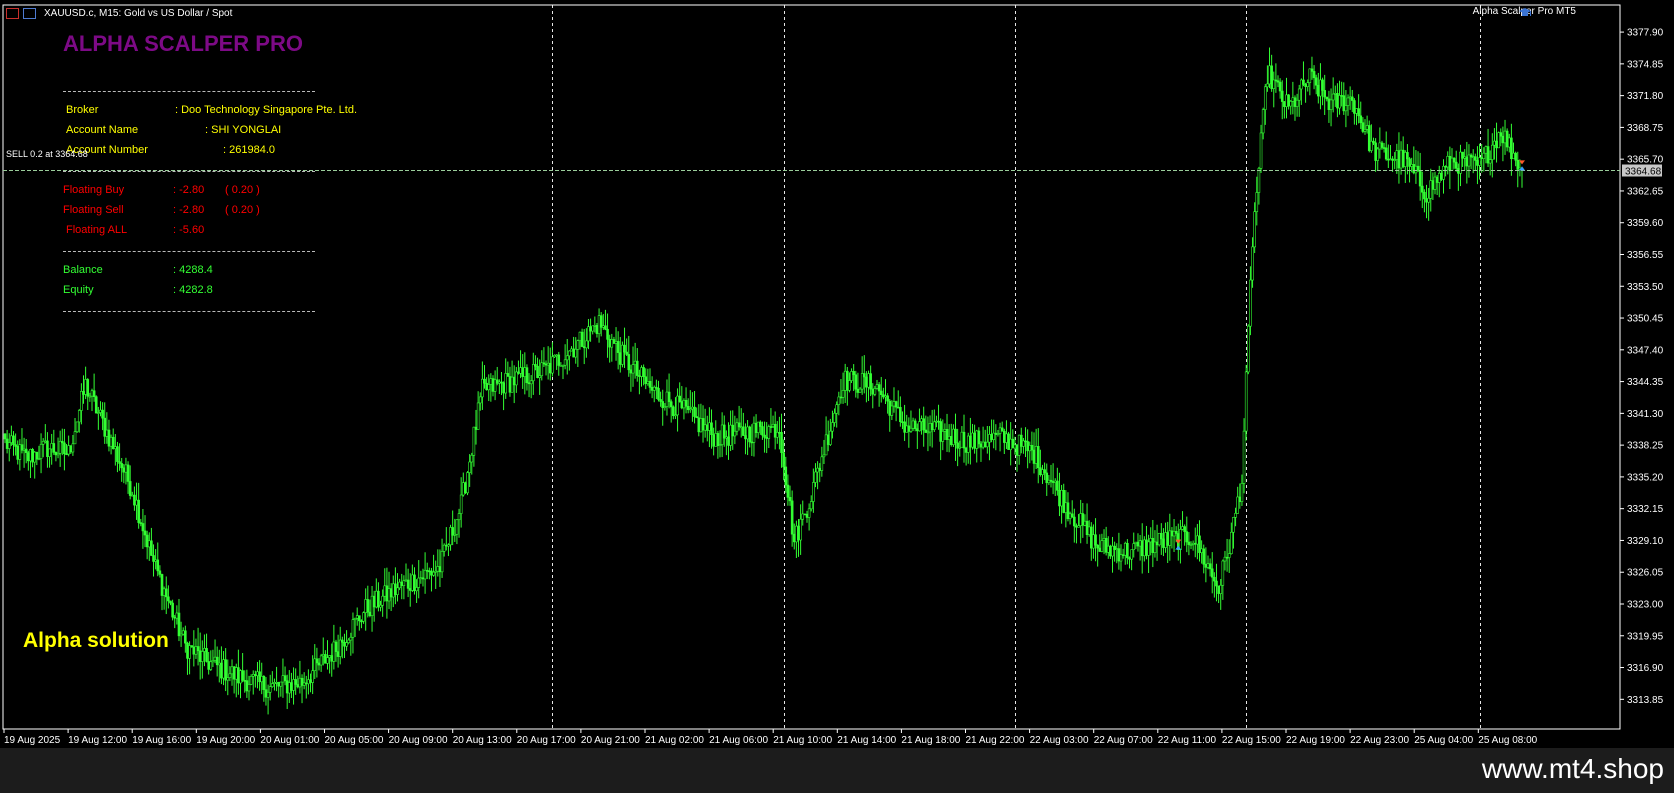 This screenshot has height=793, width=1674. Describe the element at coordinates (242, 190) in the screenshot. I see `floating-buy-lots: ( 0.20 )` at that location.